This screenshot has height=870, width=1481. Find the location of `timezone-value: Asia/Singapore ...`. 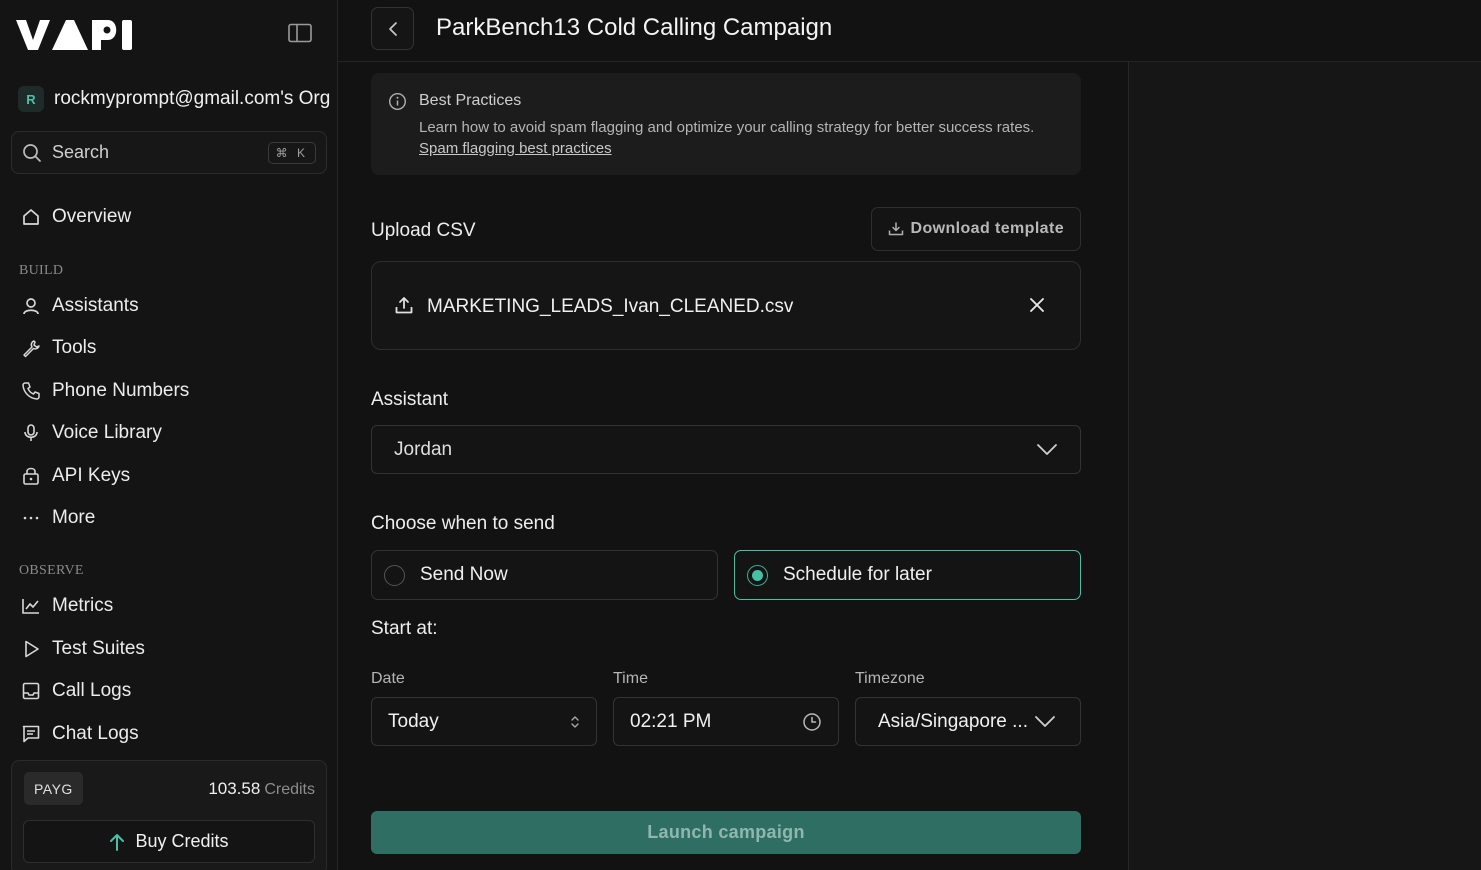

timezone-value: Asia/Singapore ... is located at coordinates (953, 721).